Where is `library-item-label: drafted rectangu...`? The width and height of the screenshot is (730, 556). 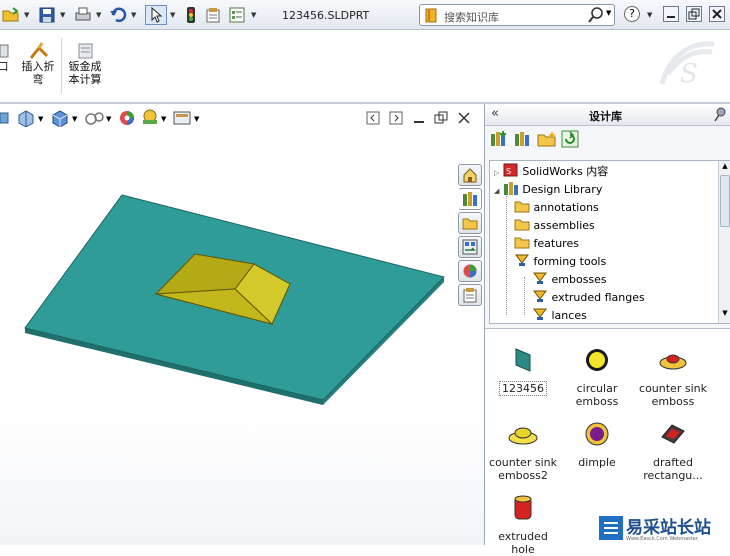
library-item-label: drafted rectangu... is located at coordinates (673, 469).